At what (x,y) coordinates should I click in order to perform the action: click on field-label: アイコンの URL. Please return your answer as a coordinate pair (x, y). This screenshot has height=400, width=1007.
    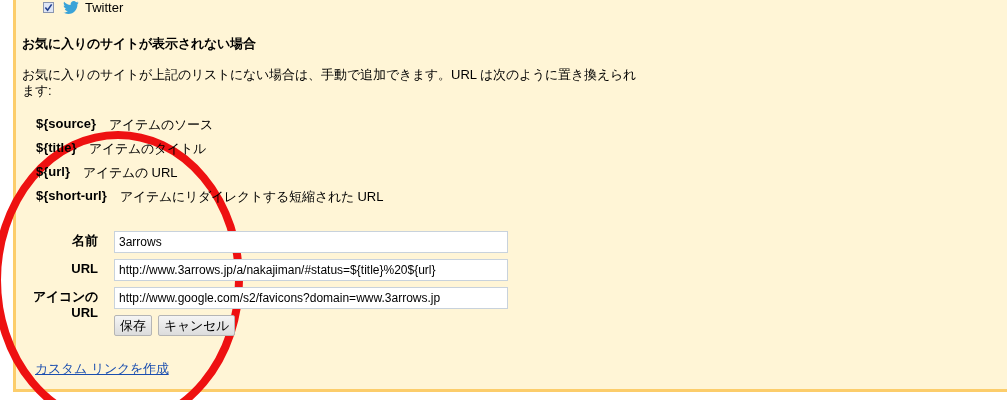
    Looking at the image, I should click on (65, 305).